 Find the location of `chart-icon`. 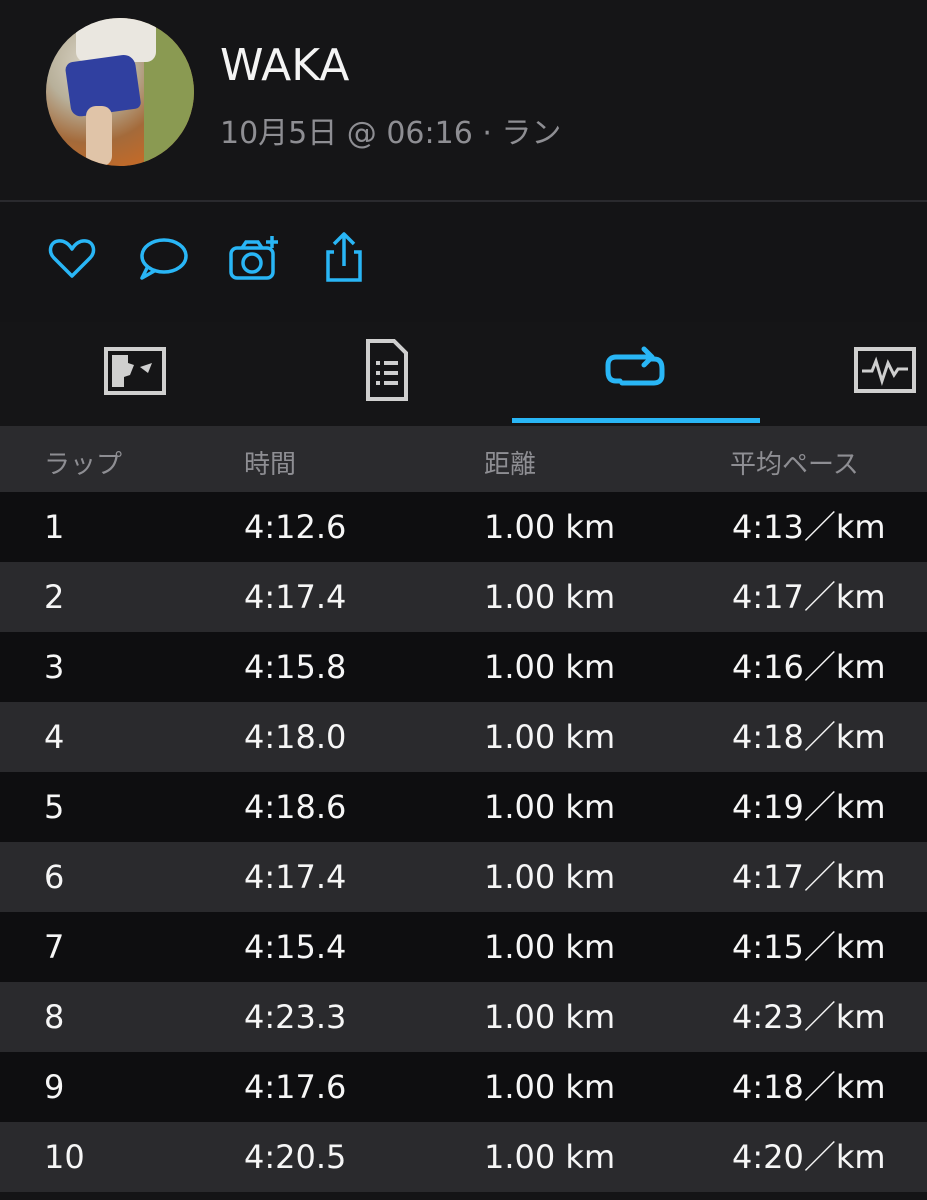

chart-icon is located at coordinates (885, 370).